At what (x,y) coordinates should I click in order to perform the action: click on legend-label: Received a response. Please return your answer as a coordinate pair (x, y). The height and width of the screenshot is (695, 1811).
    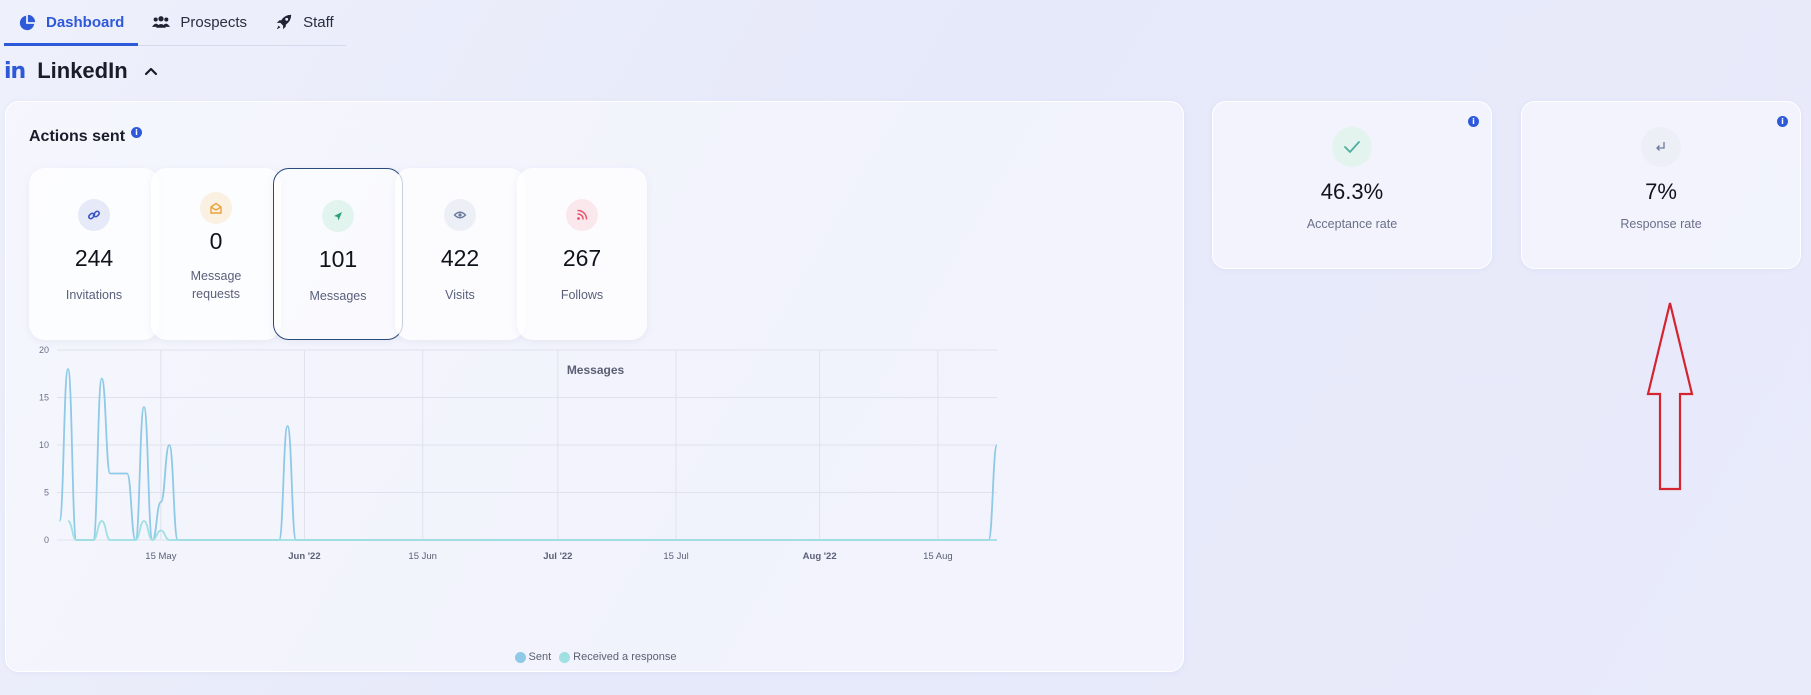
    Looking at the image, I should click on (625, 657).